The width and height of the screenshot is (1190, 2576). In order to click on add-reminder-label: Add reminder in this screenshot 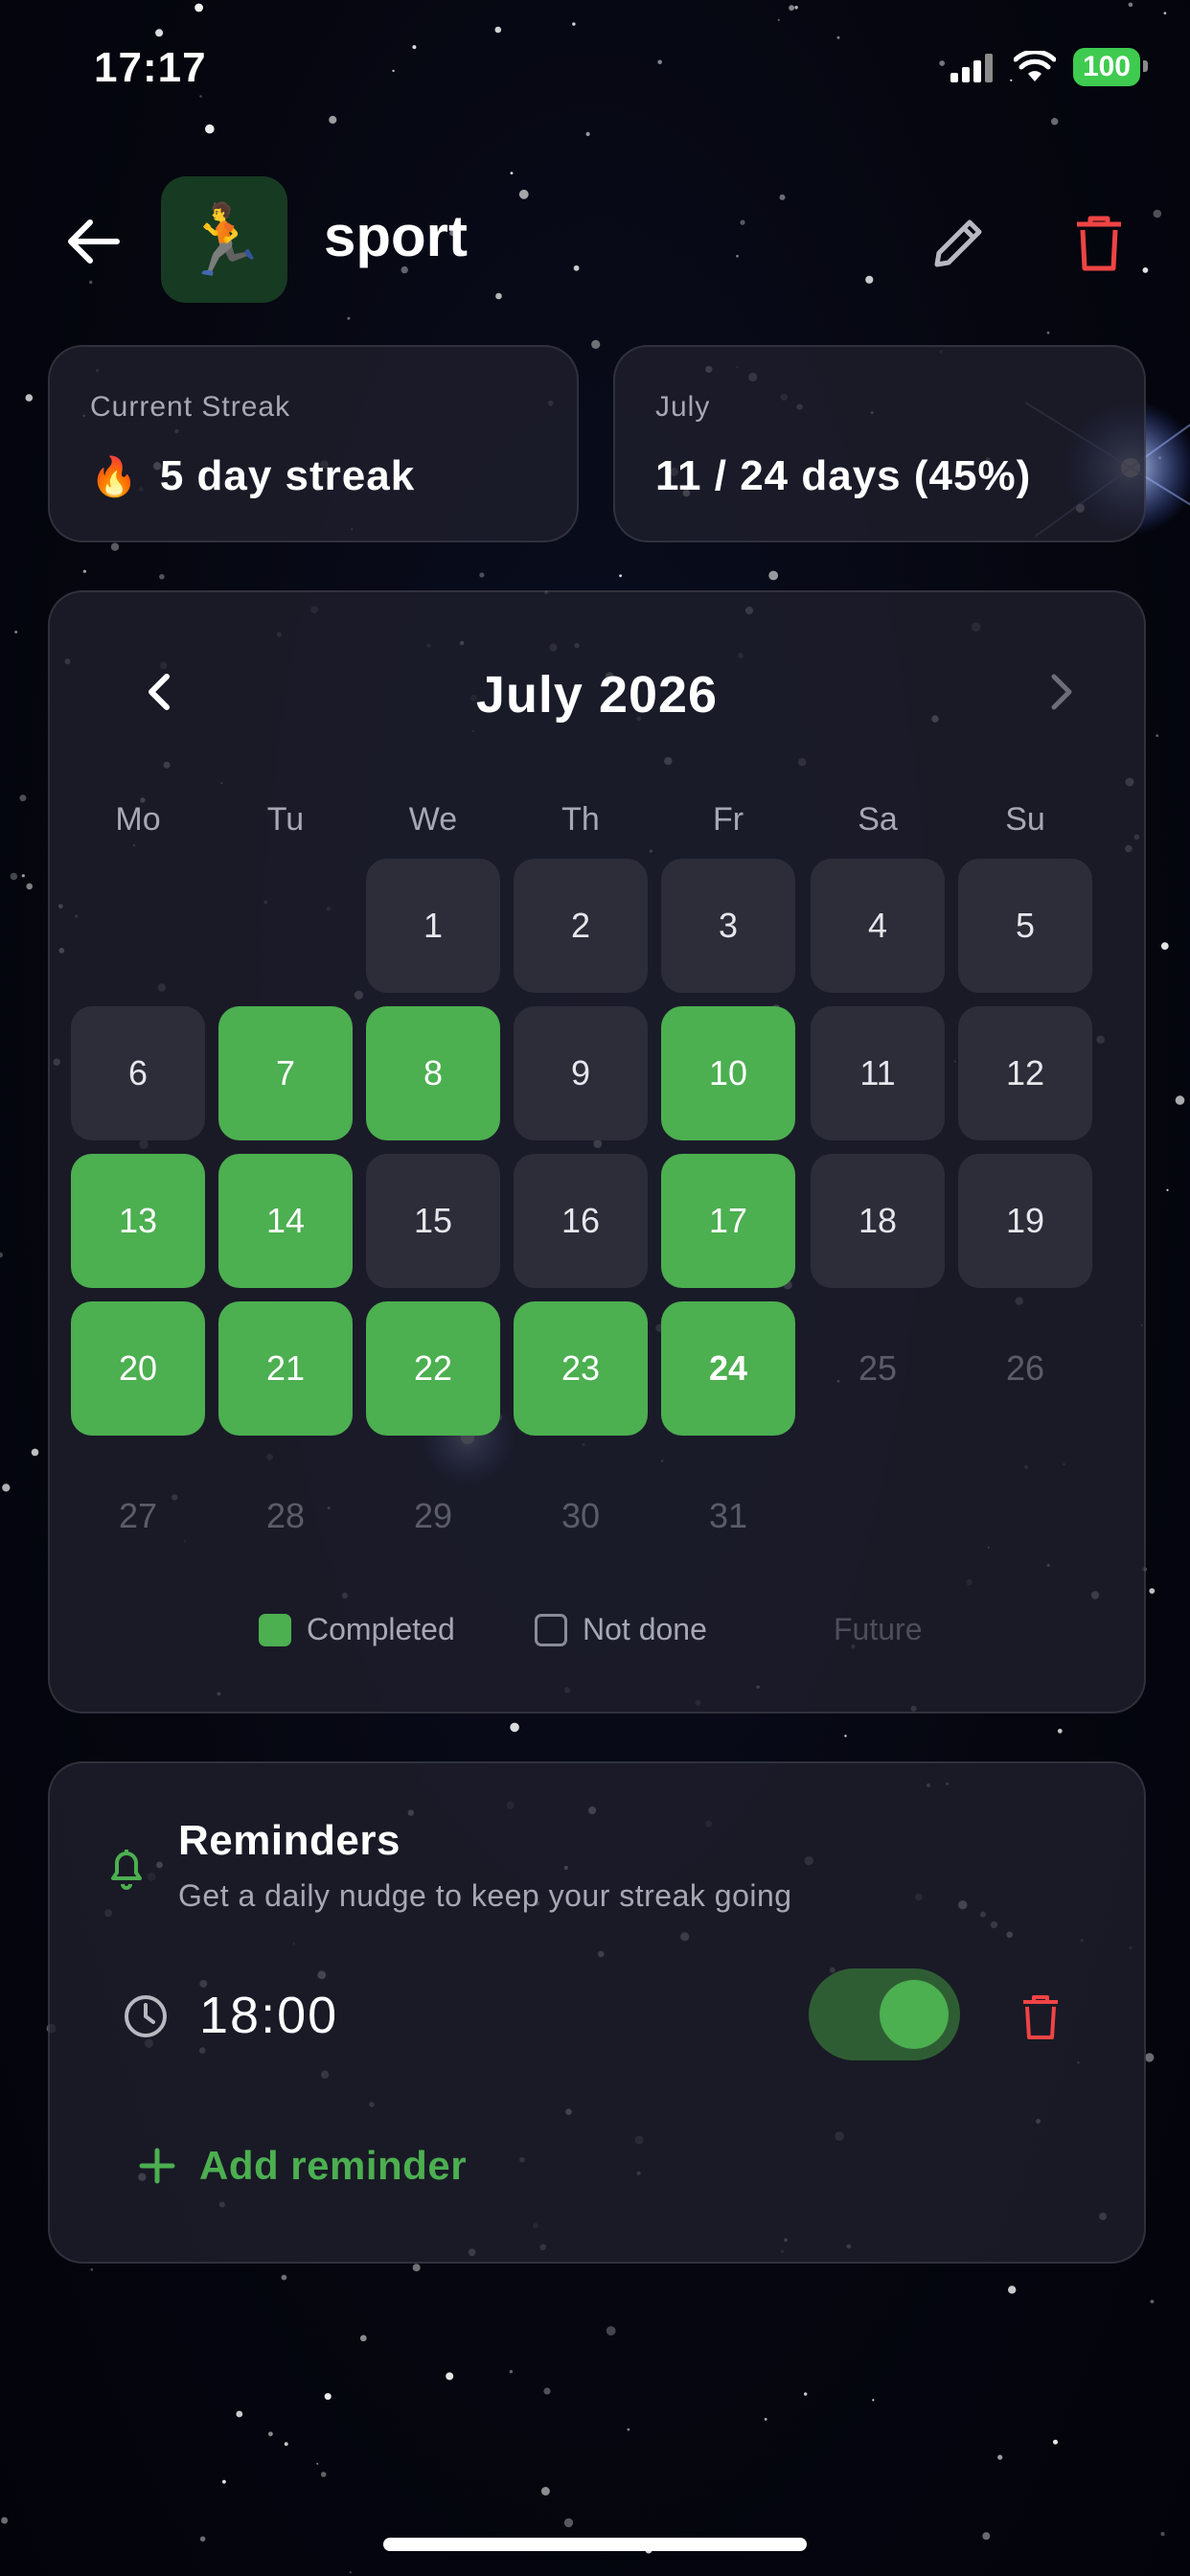, I will do `click(334, 2165)`.